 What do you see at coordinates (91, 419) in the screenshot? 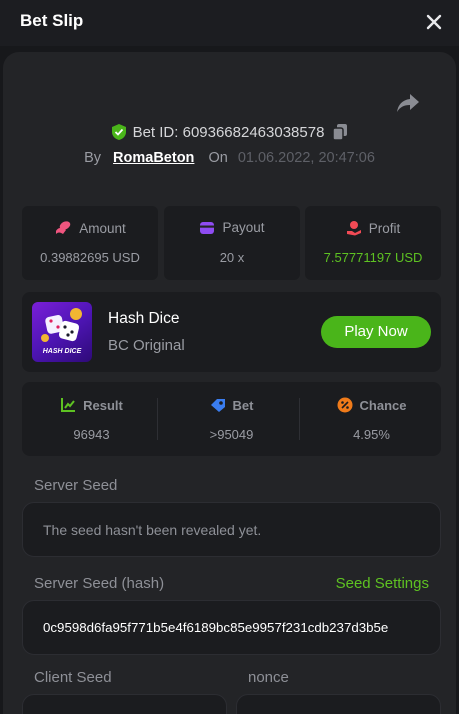
I see `result-column: Result 96943` at bounding box center [91, 419].